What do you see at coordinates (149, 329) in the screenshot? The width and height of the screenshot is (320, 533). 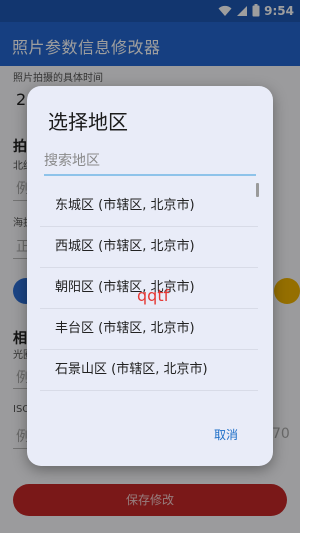 I see `region-item-fengtai: 丰台区 (市辖区, 北京市)` at bounding box center [149, 329].